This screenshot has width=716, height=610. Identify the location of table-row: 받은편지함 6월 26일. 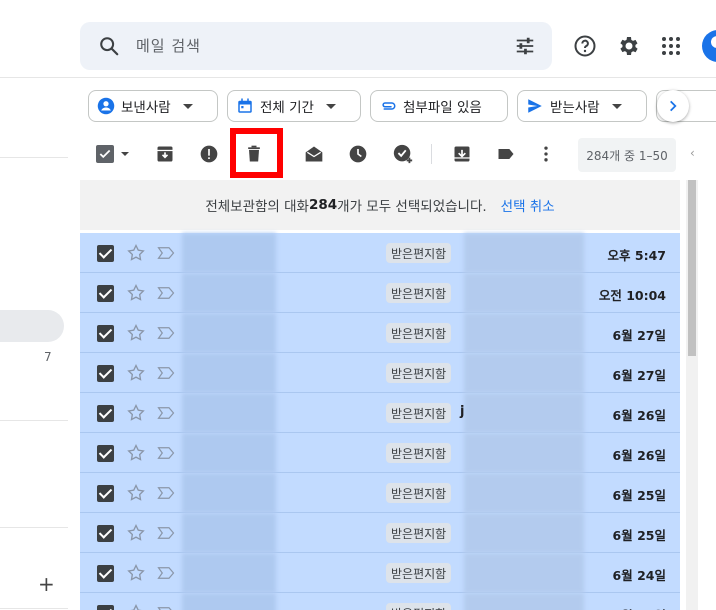
(380, 453).